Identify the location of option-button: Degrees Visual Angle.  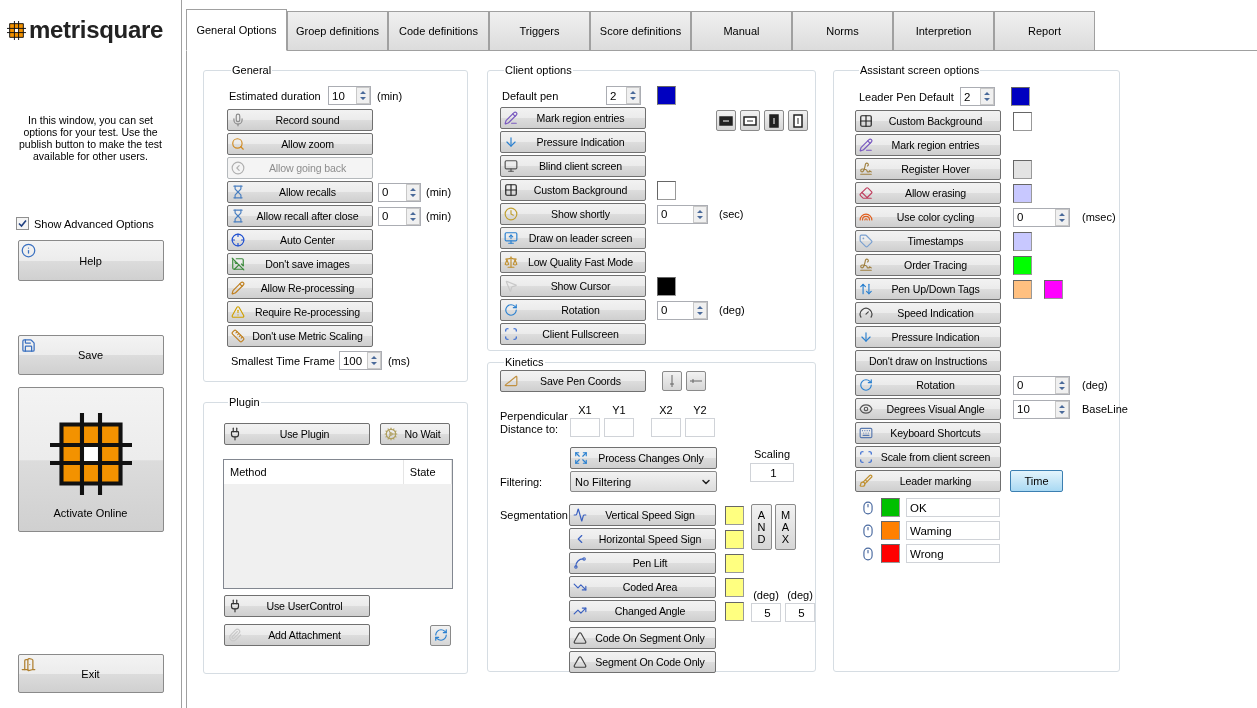
(928, 409).